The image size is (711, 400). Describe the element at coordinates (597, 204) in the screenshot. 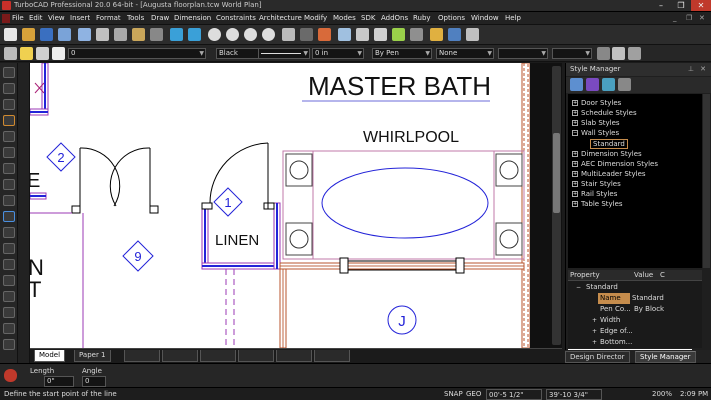

I see `tree-item-table-styles: + Table Styles` at that location.